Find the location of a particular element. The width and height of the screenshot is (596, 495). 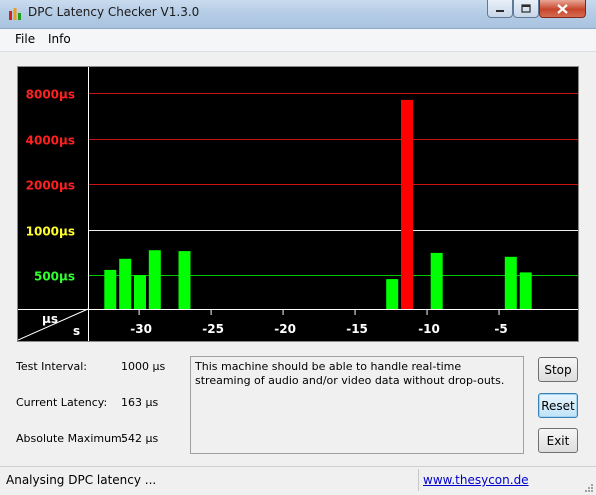

reset-button: Reset is located at coordinates (558, 405).